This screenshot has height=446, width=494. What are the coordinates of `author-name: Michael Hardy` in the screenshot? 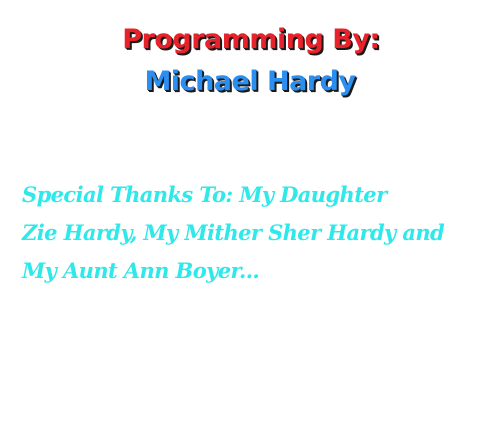 It's located at (250, 81).